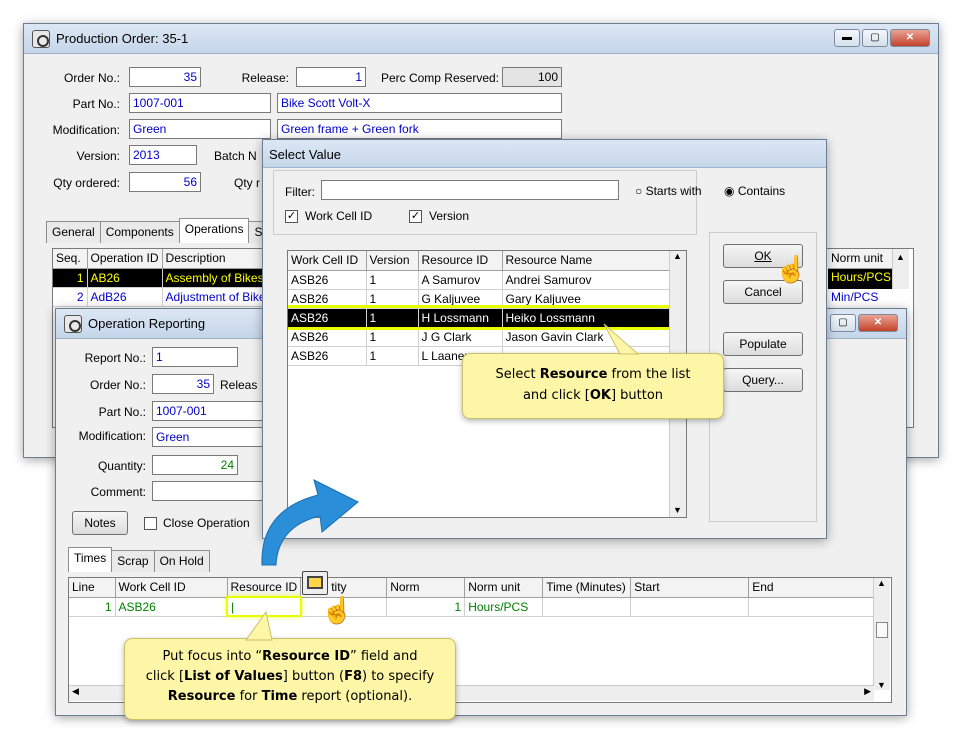 This screenshot has width=962, height=739. Describe the element at coordinates (235, 156) in the screenshot. I see `batch-label: Batch N` at that location.